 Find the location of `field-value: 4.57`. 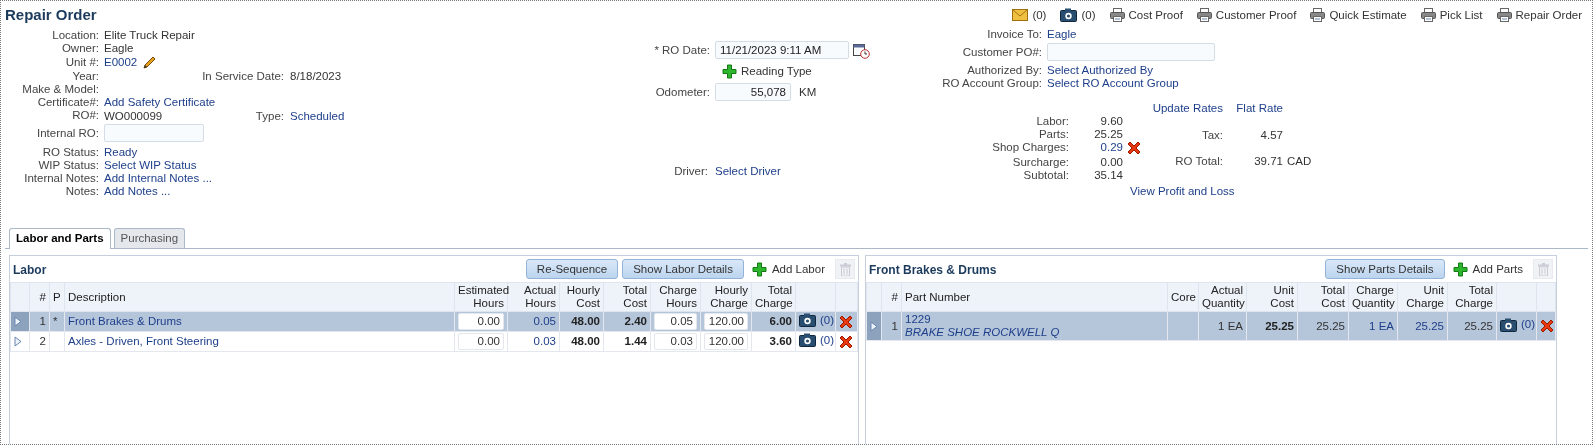

field-value: 4.57 is located at coordinates (1271, 135).